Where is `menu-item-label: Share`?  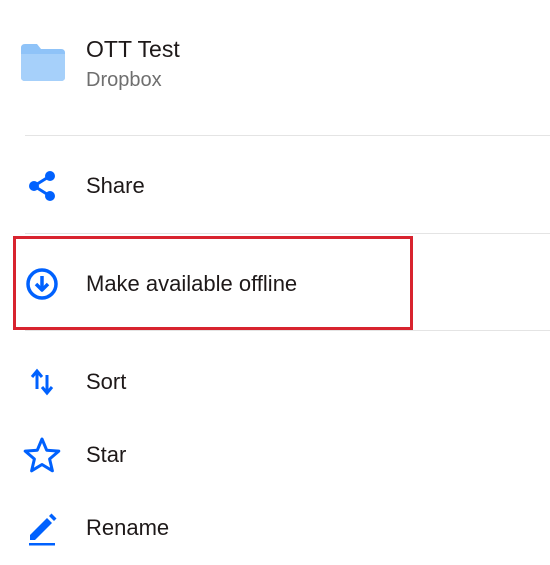 menu-item-label: Share is located at coordinates (115, 185).